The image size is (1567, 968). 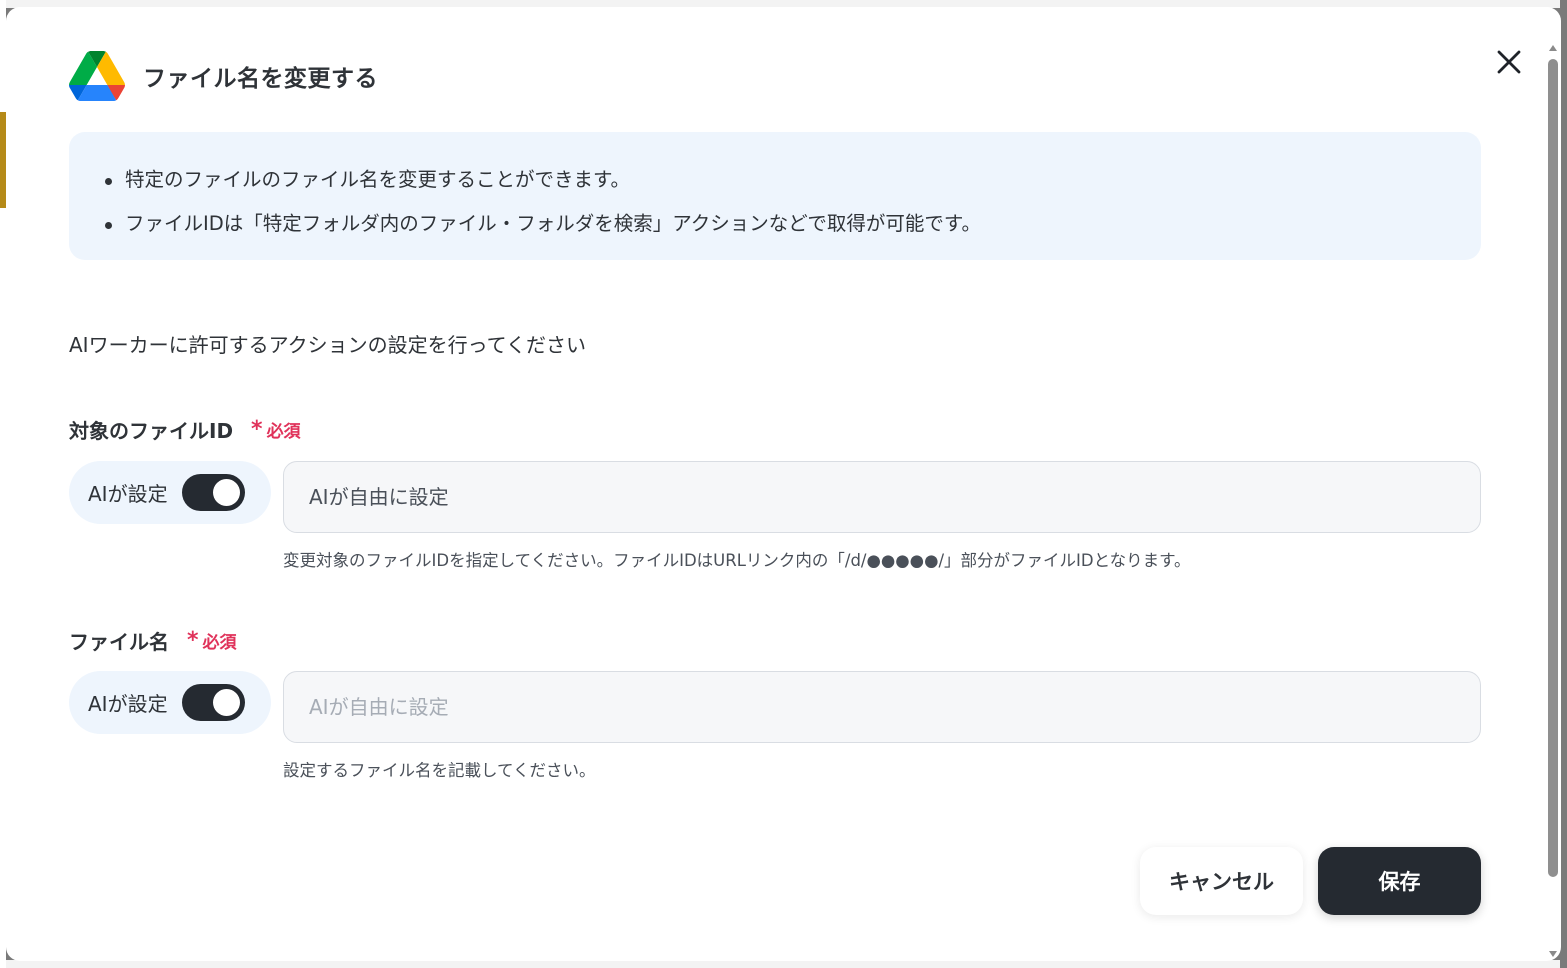 What do you see at coordinates (170, 492) in the screenshot?
I see `file-id-ai-toggle: AIが設定` at bounding box center [170, 492].